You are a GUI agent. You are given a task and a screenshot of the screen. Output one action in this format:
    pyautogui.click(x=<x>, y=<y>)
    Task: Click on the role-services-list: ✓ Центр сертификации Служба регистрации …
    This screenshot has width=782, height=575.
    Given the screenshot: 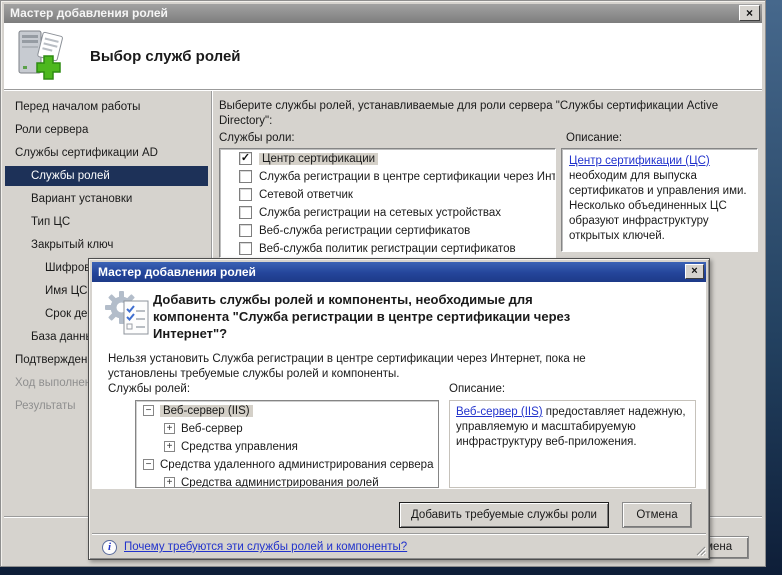 What is the action you would take?
    pyautogui.click(x=387, y=203)
    